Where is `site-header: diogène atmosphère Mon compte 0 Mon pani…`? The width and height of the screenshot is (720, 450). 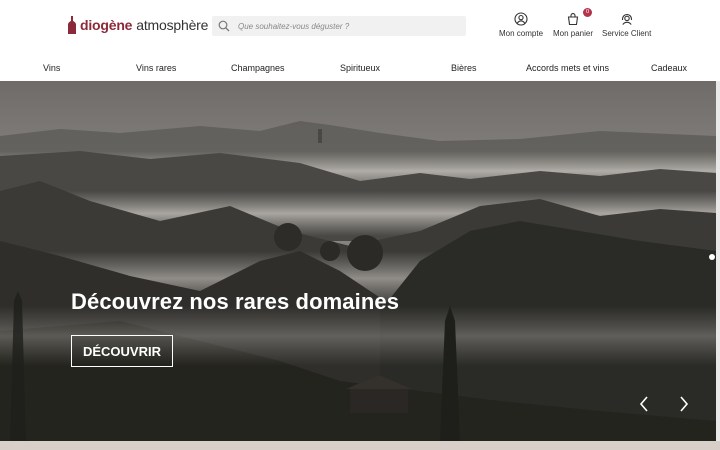
site-header: diogène atmosphère Mon compte 0 Mon pani… is located at coordinates (360, 26).